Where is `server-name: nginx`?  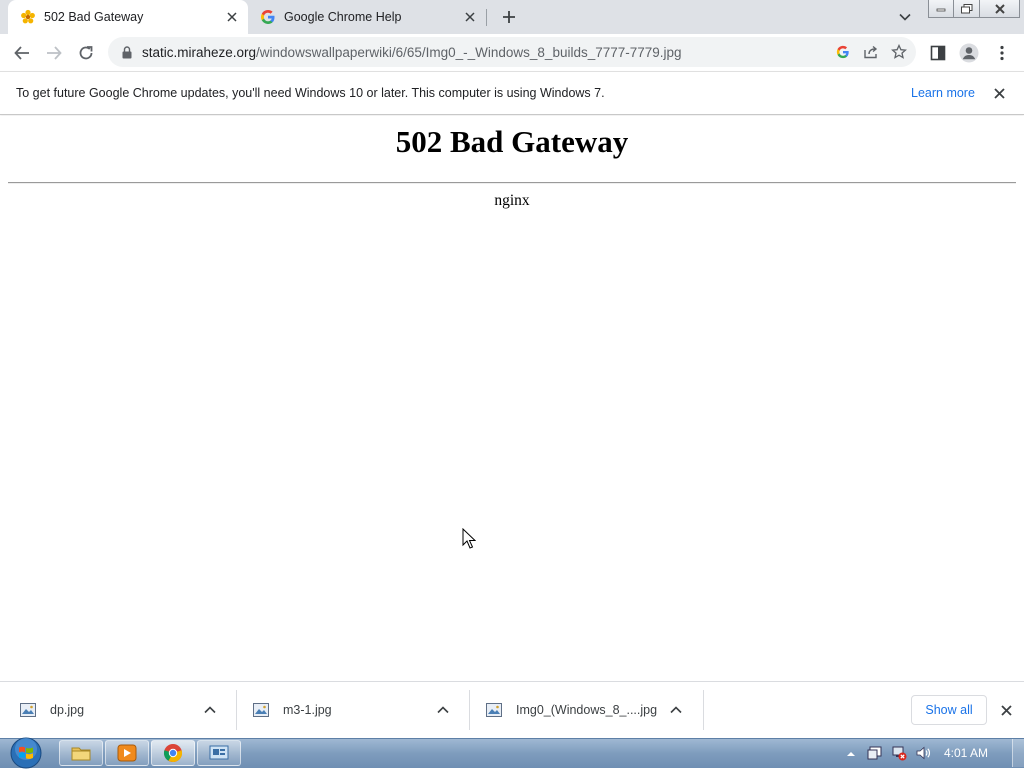
server-name: nginx is located at coordinates (512, 200).